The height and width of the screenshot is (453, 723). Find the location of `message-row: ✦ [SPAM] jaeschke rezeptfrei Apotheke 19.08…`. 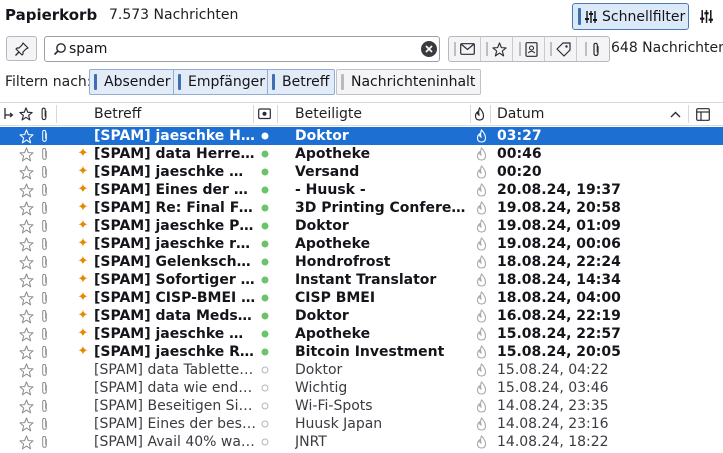

message-row: ✦ [SPAM] jaeschke rezeptfrei Apotheke 19.08… is located at coordinates (361, 244).